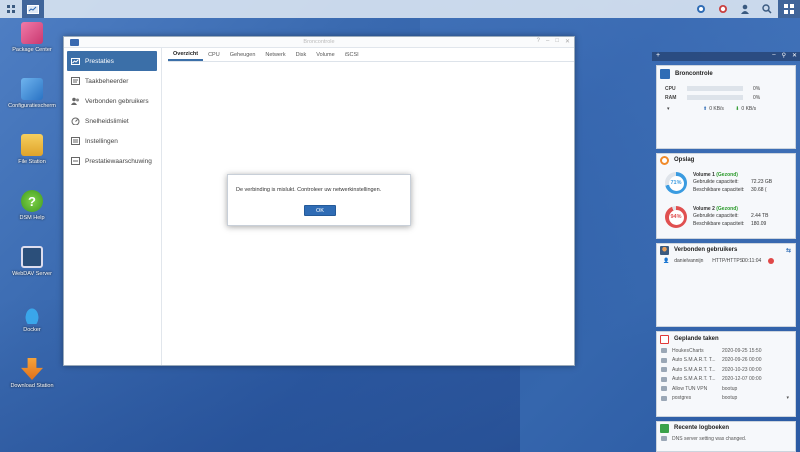 The image size is (800, 452). What do you see at coordinates (32, 326) in the screenshot?
I see `desktop-icon-docker: Docker` at bounding box center [32, 326].